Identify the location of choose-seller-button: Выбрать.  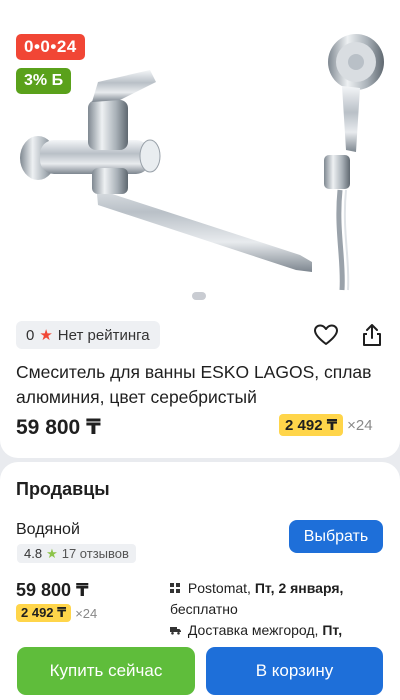
(336, 536).